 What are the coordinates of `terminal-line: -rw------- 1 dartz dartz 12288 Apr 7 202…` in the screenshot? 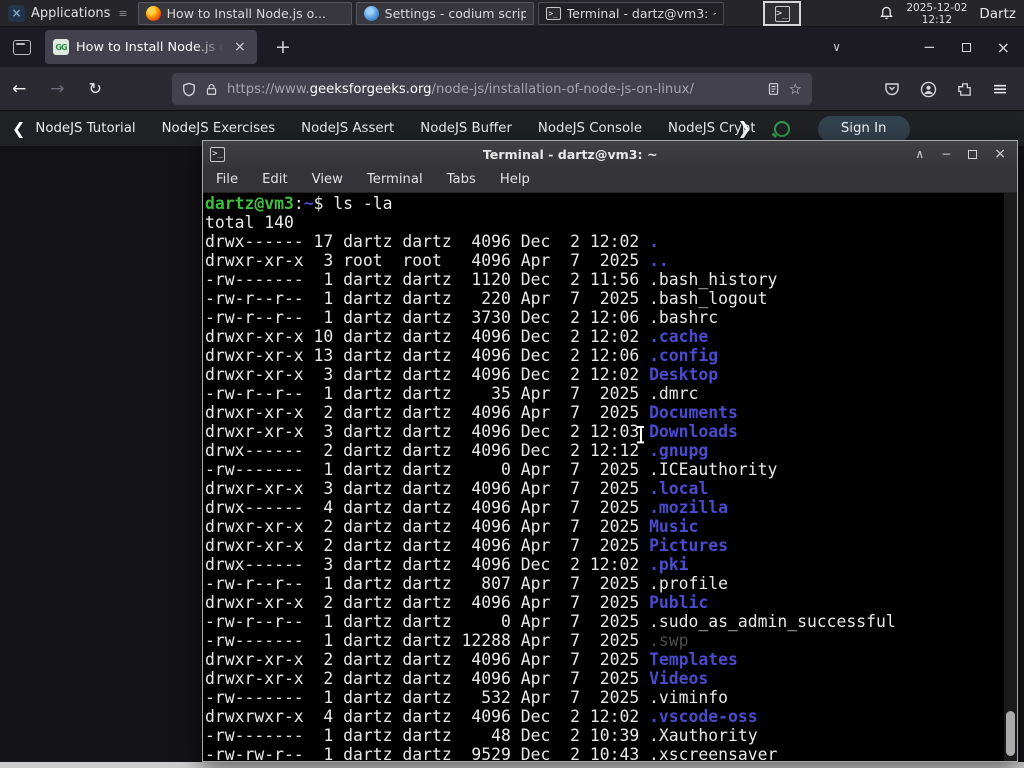 It's located at (447, 640).